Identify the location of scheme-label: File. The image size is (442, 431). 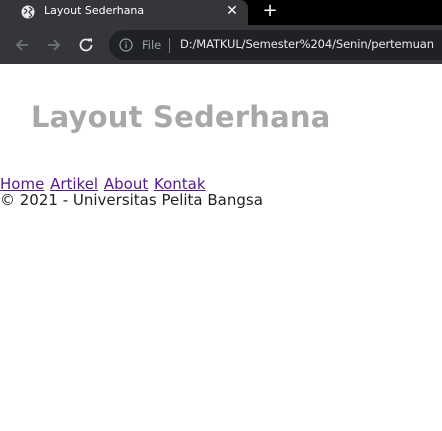
(152, 45).